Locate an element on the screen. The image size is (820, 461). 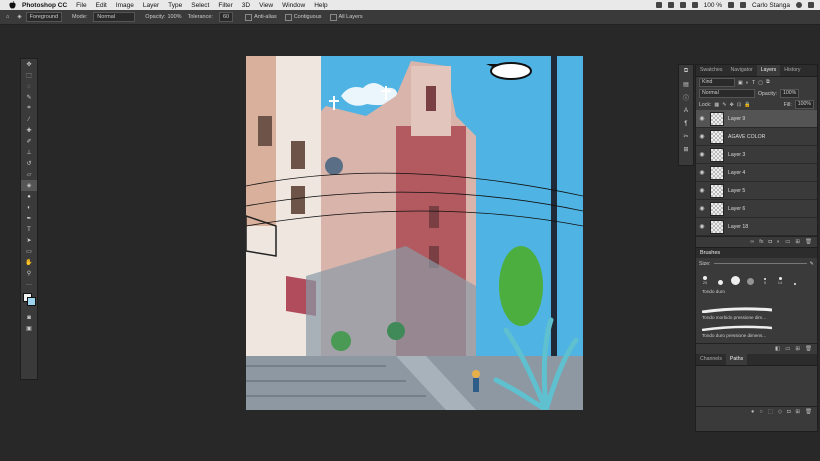
layer-name: Layer 6 is located at coordinates (736, 209).